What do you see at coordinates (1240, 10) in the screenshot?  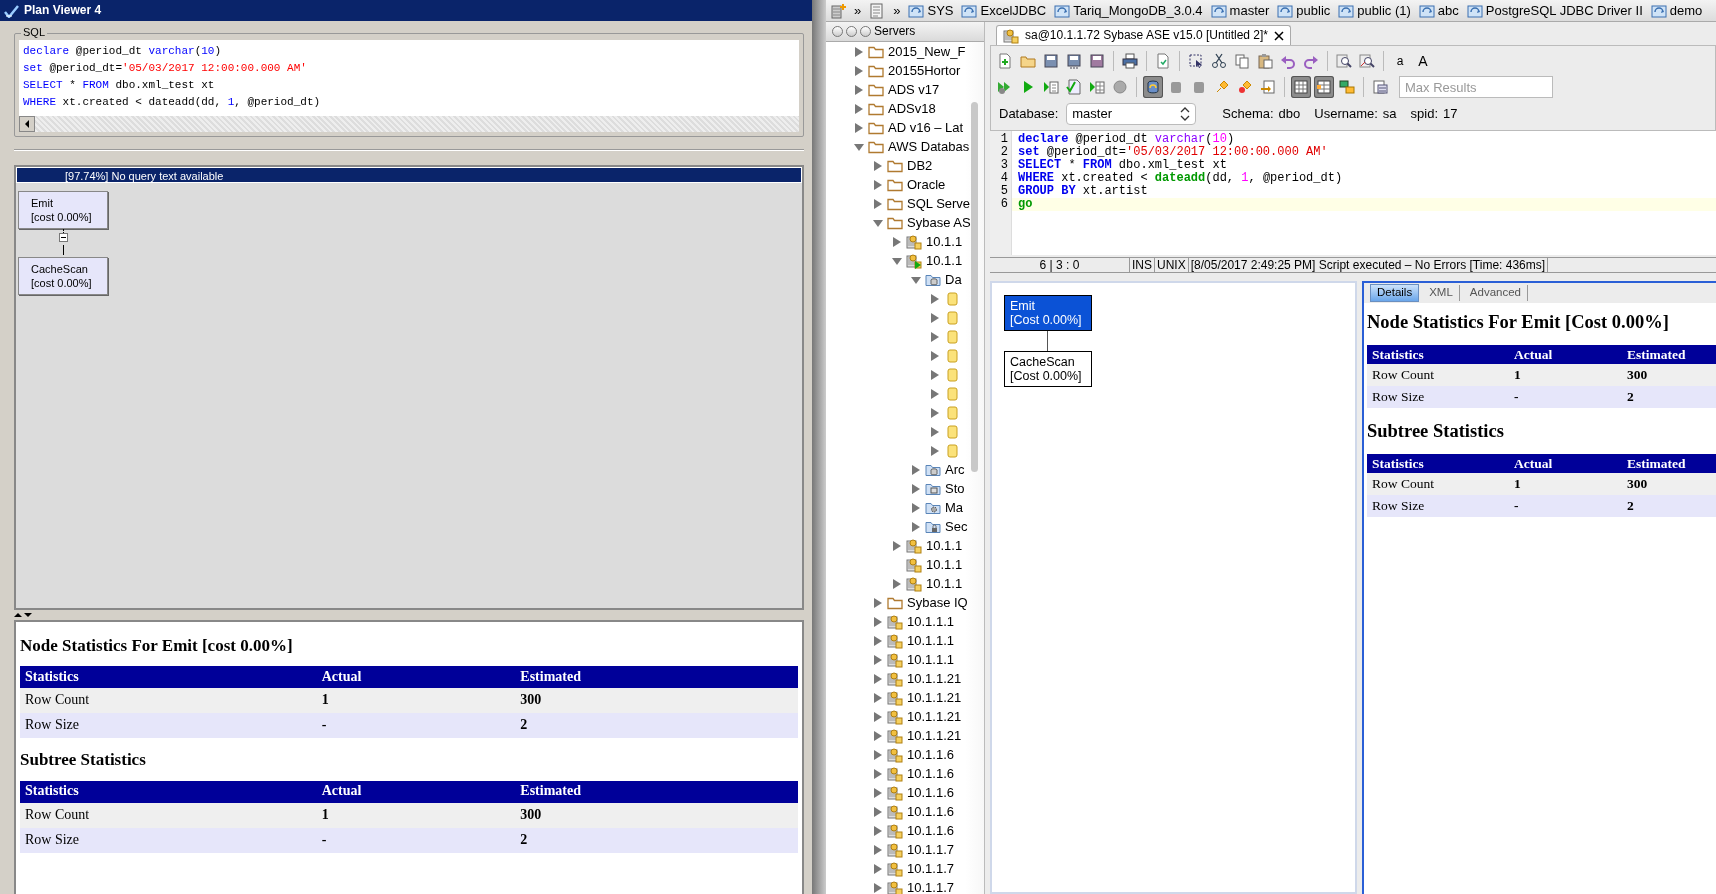 I see `bookmark-button: master` at bounding box center [1240, 10].